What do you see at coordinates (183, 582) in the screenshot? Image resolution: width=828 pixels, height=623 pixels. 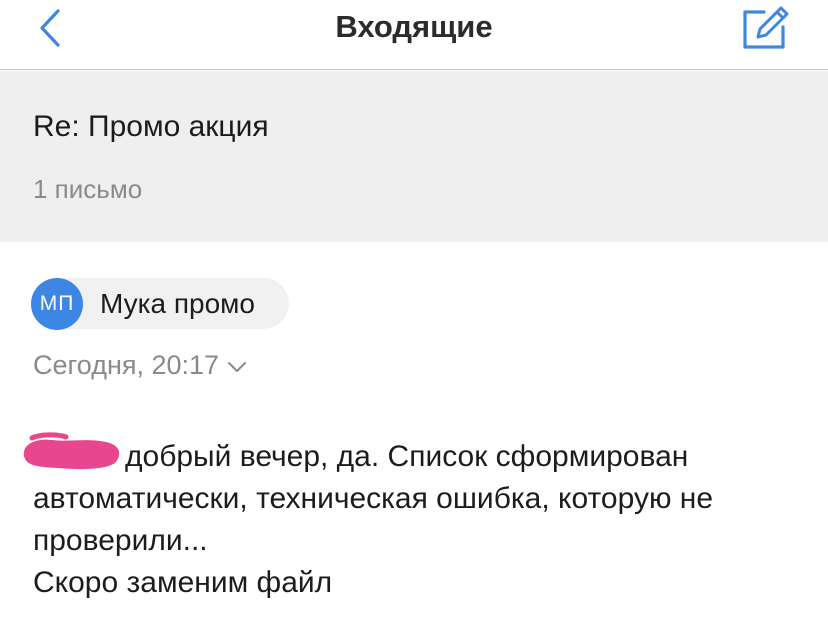 I see `message-body-line: Скоро заменим файл` at bounding box center [183, 582].